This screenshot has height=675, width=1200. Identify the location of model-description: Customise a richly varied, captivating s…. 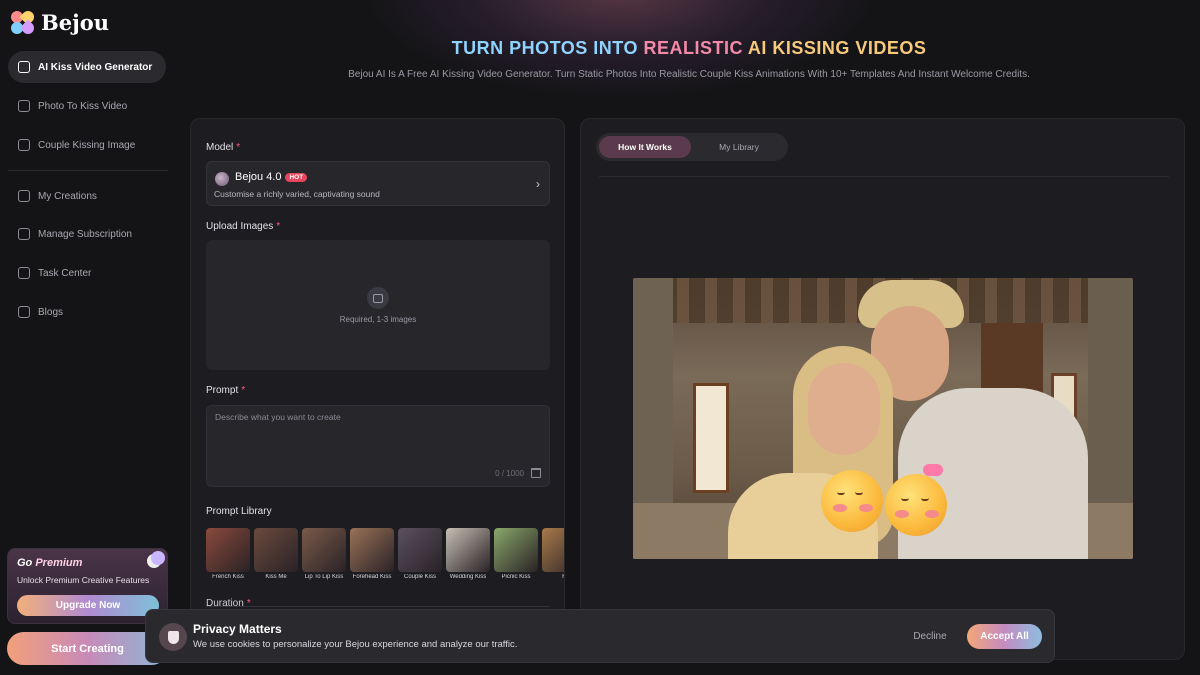
(297, 194).